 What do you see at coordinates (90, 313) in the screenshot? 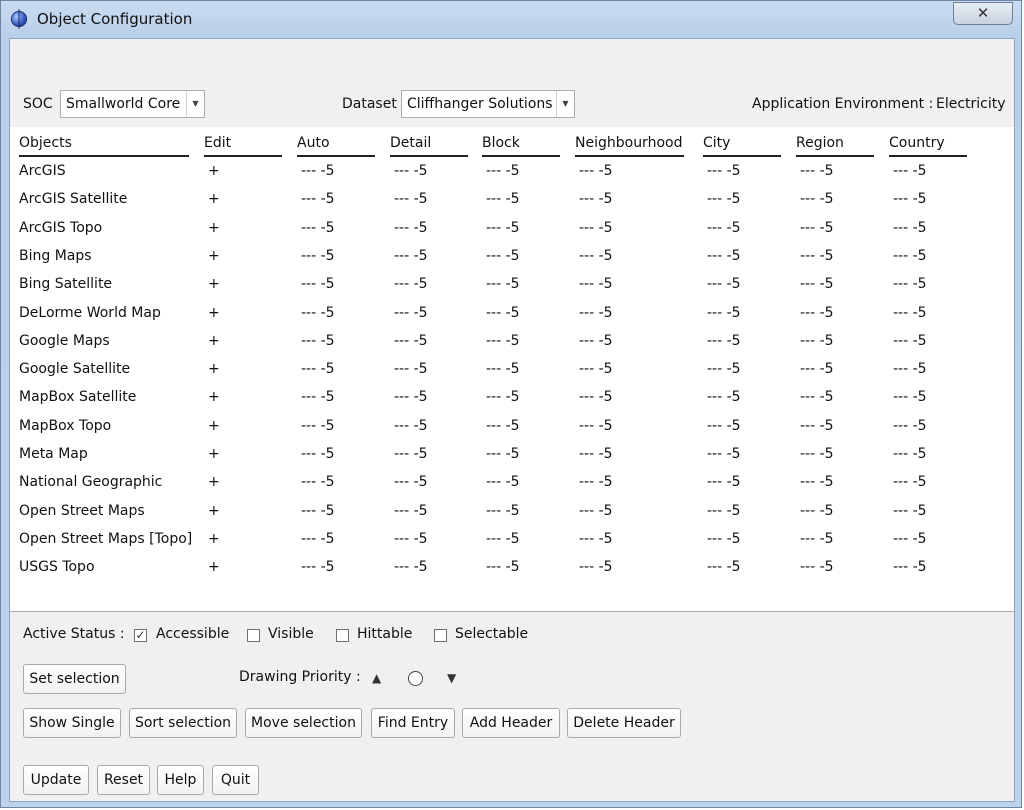
I see `object-name-cell: DeLorme World Map` at bounding box center [90, 313].